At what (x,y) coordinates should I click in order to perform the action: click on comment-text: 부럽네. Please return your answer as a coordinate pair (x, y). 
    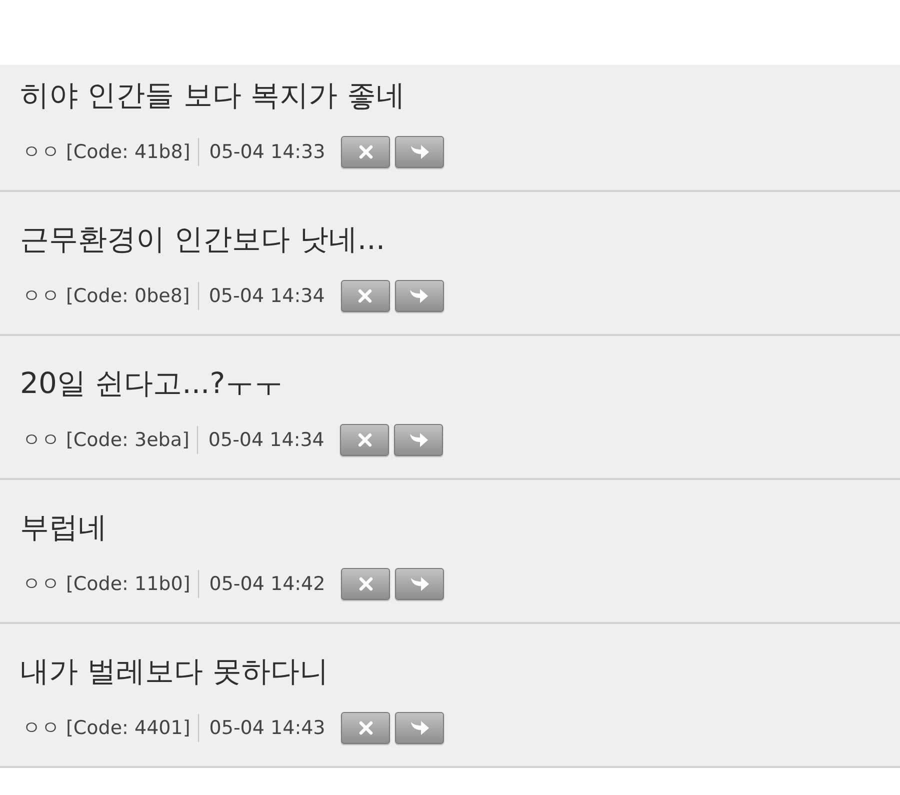
    Looking at the image, I should click on (63, 527).